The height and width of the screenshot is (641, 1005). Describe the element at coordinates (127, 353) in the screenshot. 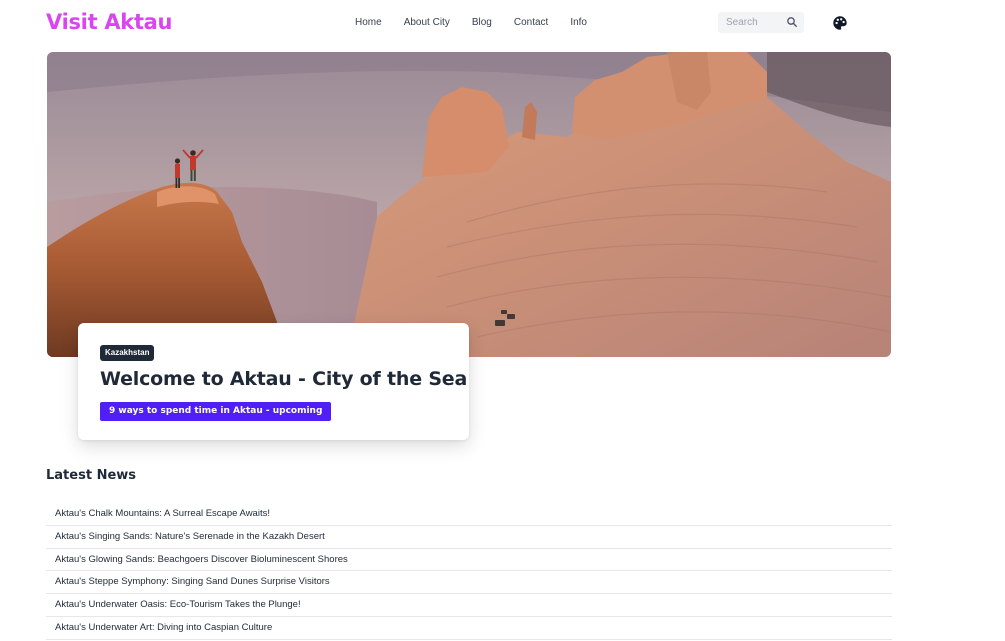

I see `country-tag: Kazakhstan` at that location.